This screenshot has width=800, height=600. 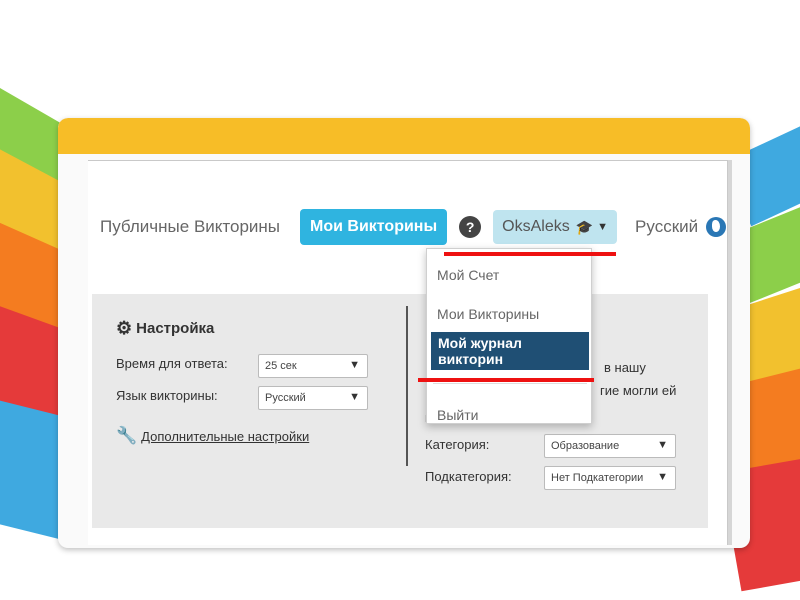 I want to click on nav-public-quizzes: Публичные Викторины, so click(x=190, y=227).